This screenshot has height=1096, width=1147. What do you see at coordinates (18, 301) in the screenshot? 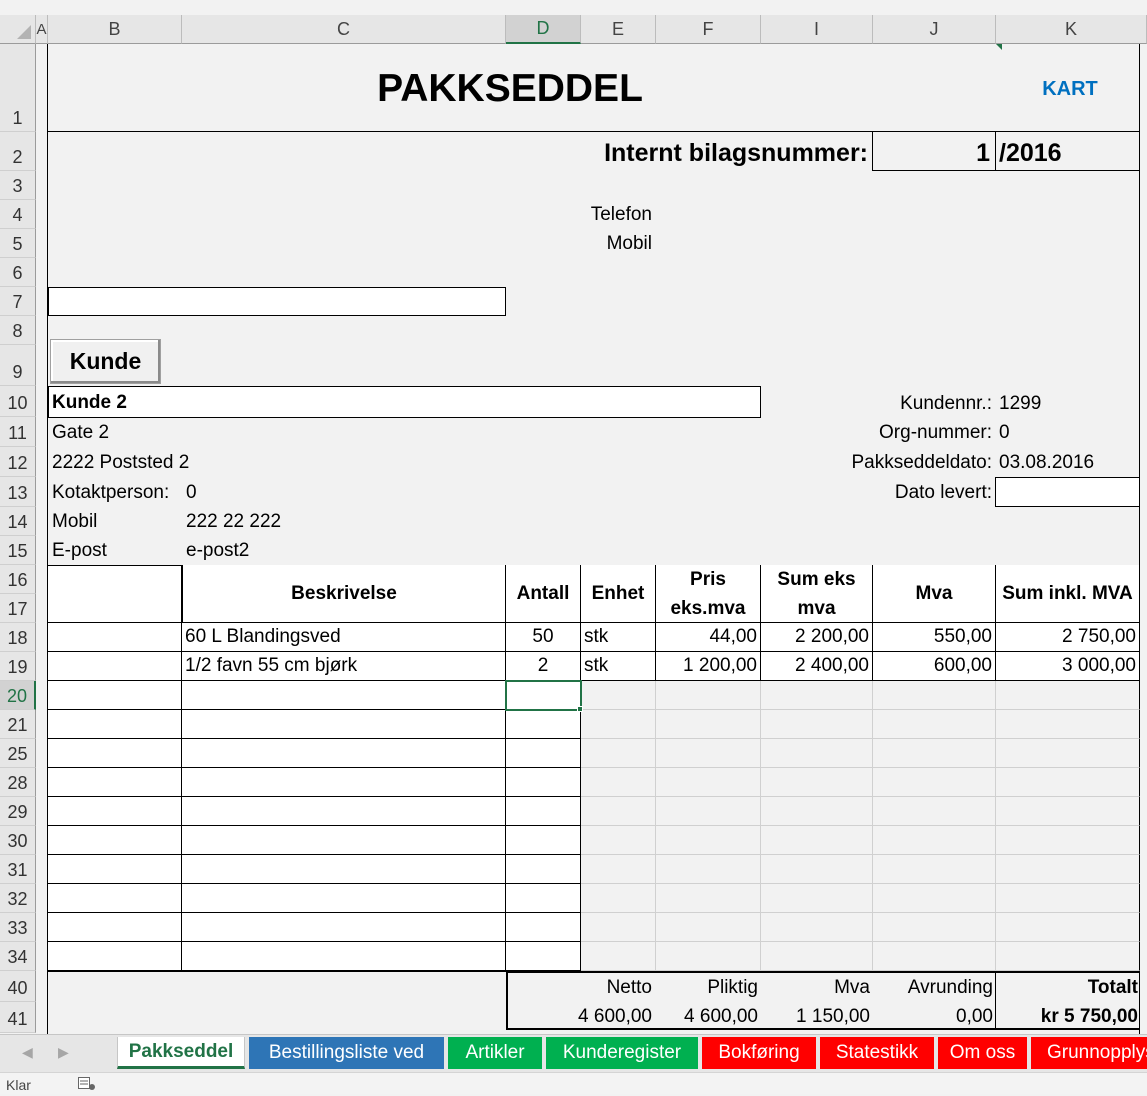
I see `row-header: 7` at bounding box center [18, 301].